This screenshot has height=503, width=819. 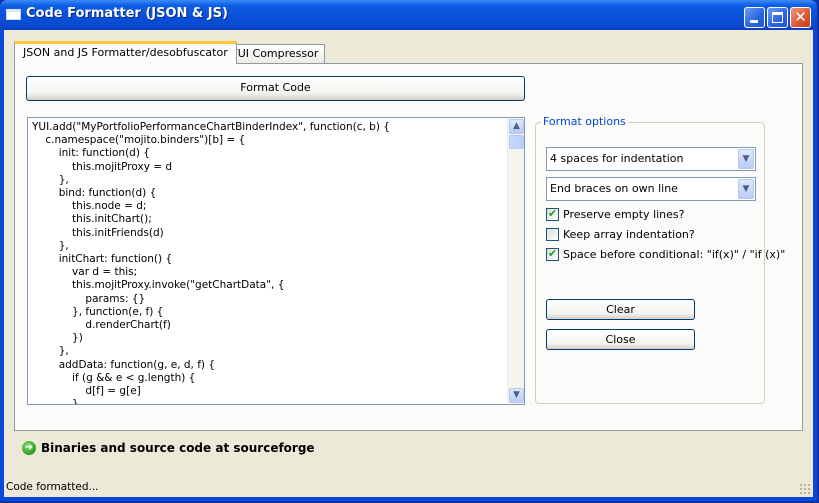 I want to click on minimize-icon, so click(x=754, y=21).